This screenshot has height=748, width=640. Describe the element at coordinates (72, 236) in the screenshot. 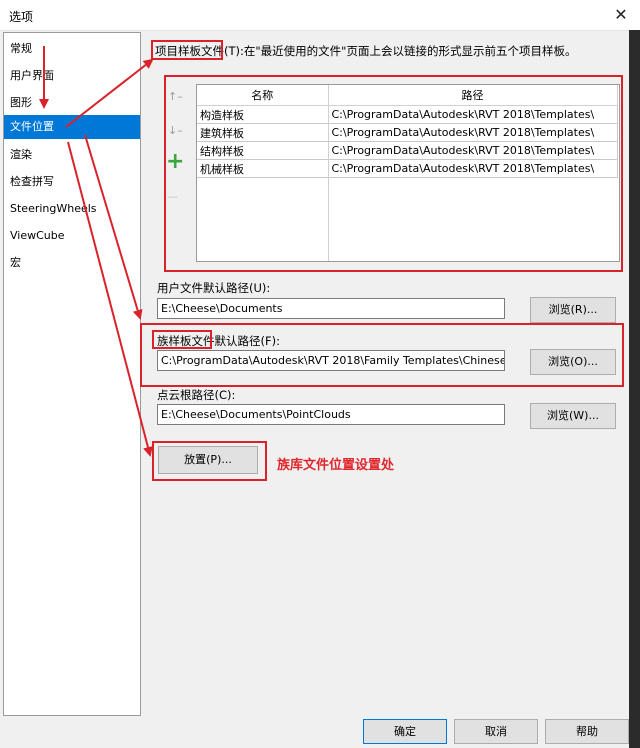

I see `sidebar-item-viewcube: ViewCube` at that location.